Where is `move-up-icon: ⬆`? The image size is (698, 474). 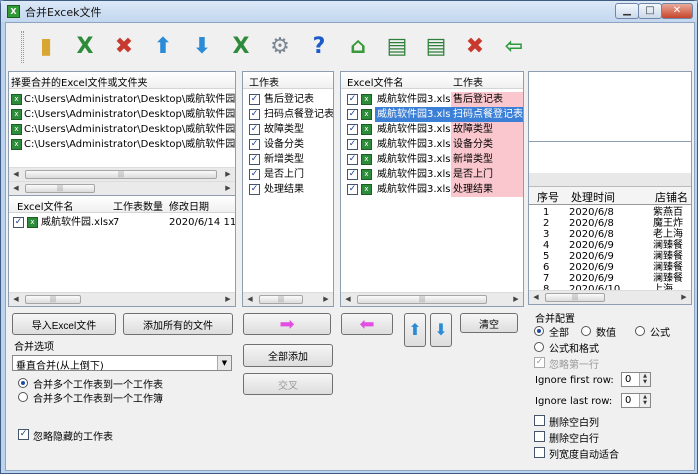 move-up-icon: ⬆ is located at coordinates (415, 330).